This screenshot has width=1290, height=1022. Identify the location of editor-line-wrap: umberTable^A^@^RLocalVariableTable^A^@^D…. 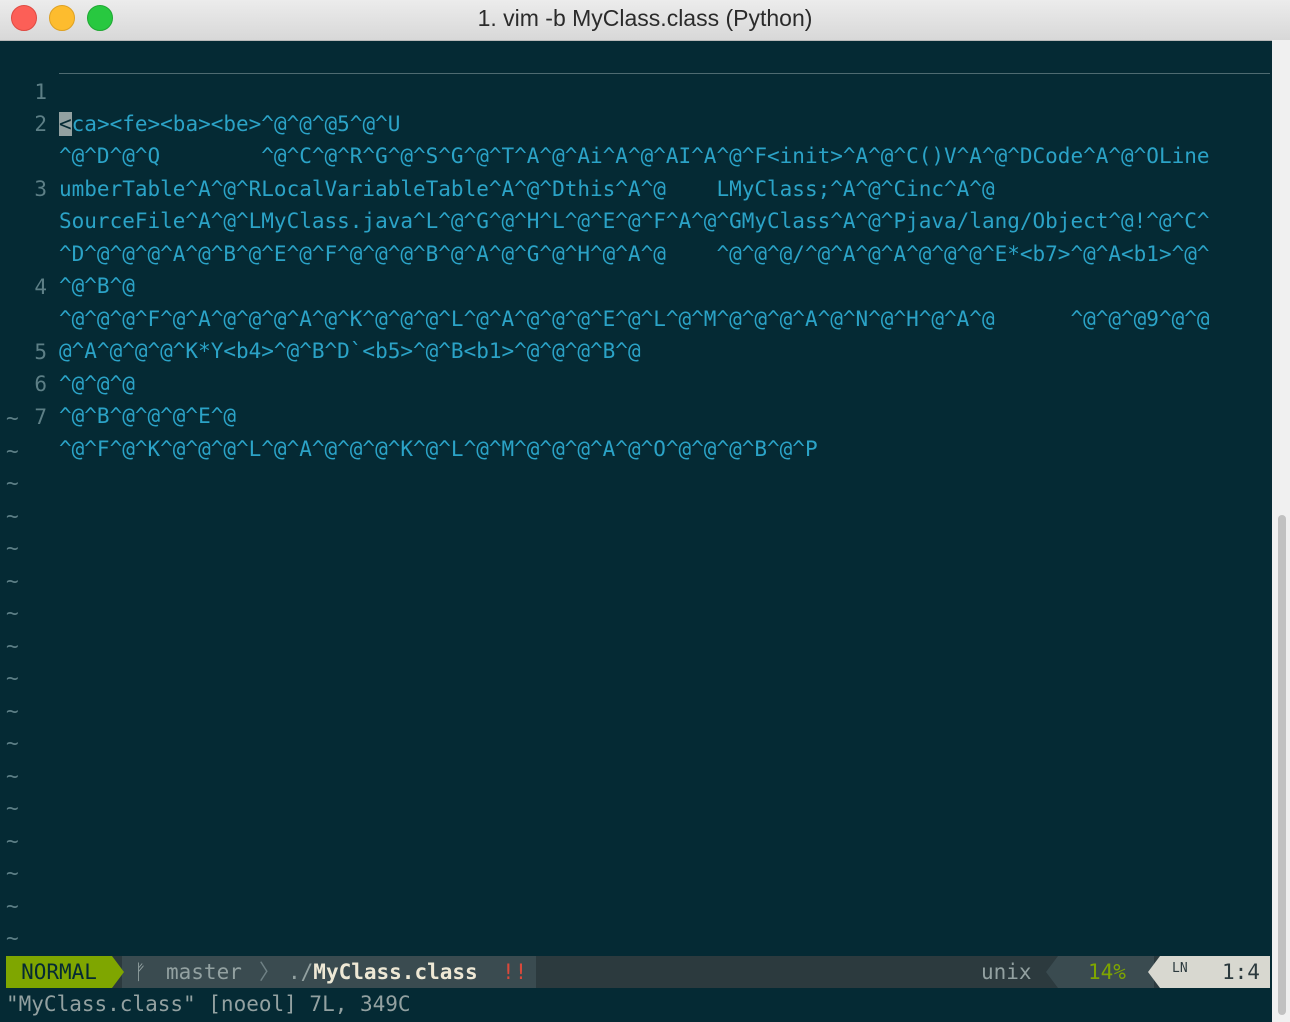
(635, 155).